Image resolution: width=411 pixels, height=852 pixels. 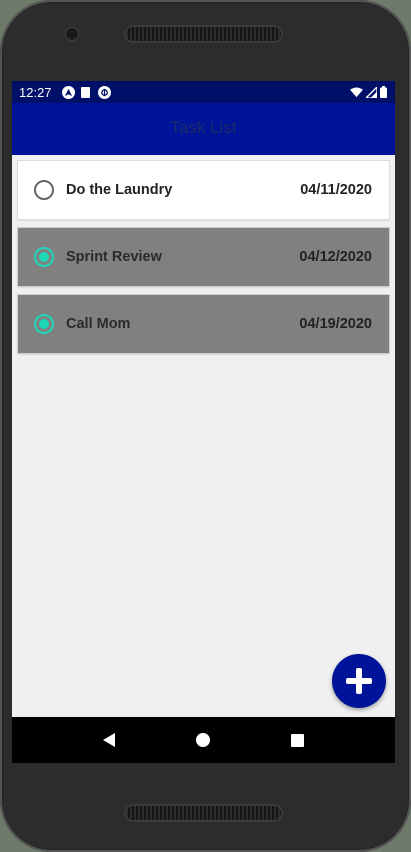 I want to click on app-bar: Task List, so click(x=203, y=129).